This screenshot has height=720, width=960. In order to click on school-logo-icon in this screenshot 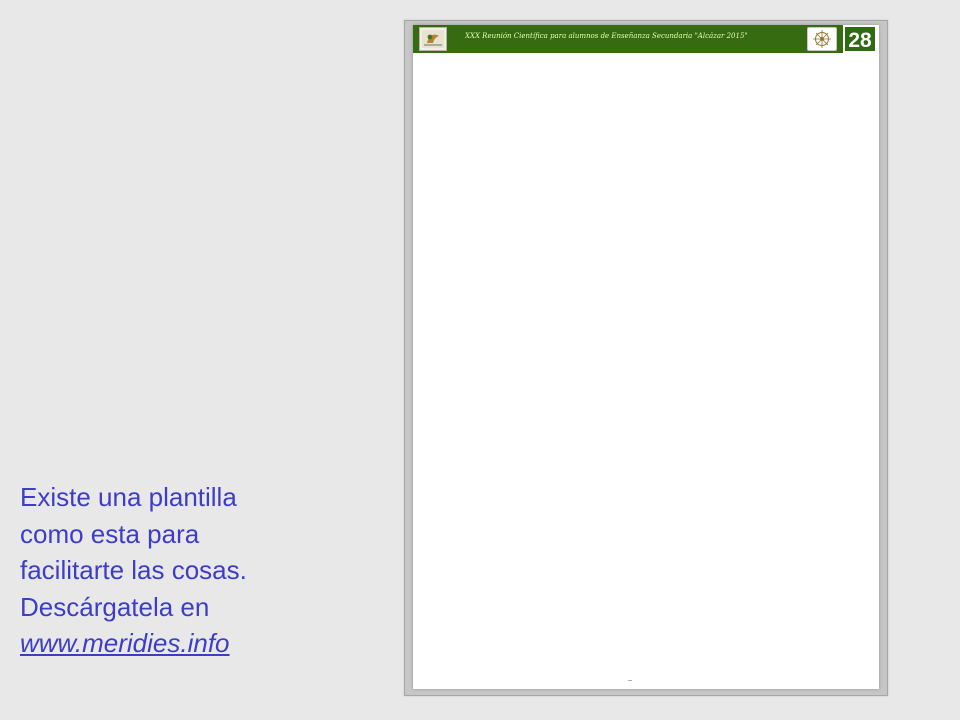, I will do `click(433, 39)`.